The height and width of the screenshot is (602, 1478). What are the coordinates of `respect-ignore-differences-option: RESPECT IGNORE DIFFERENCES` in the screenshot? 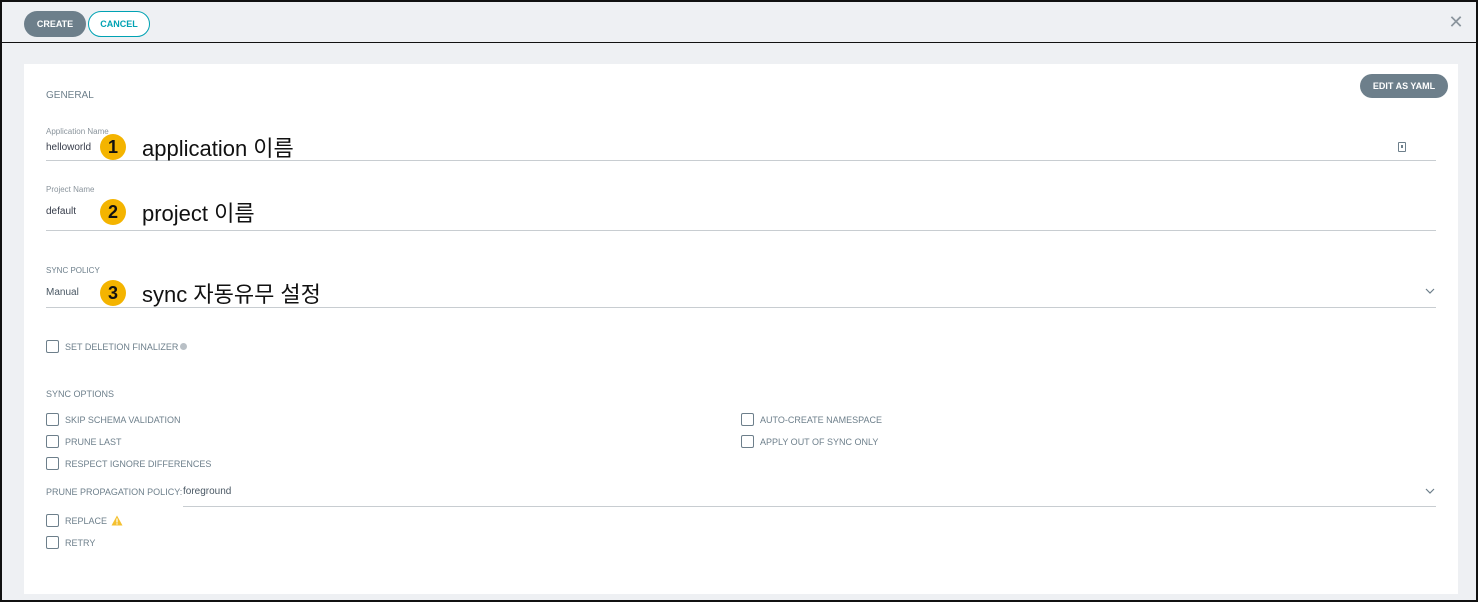 It's located at (128, 463).